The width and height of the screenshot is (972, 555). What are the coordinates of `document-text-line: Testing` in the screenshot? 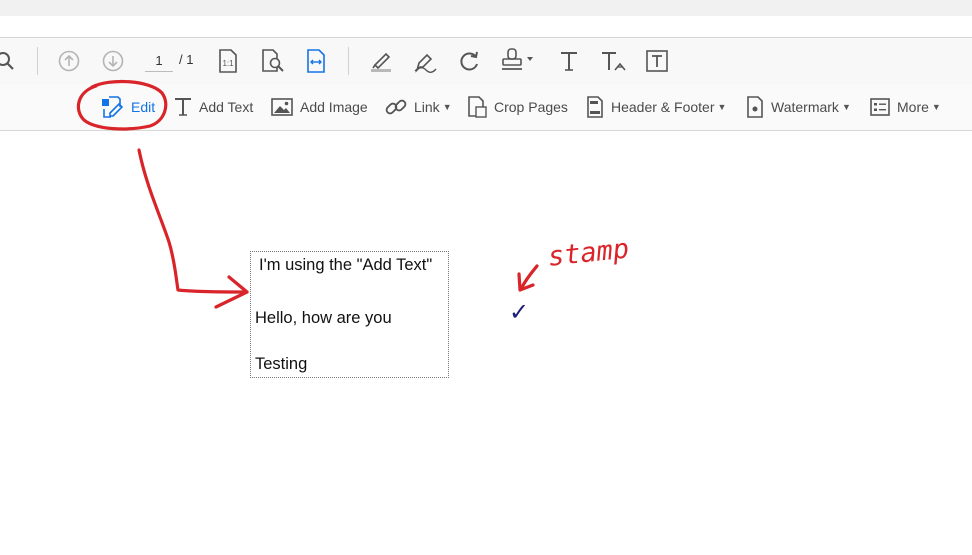 It's located at (281, 364).